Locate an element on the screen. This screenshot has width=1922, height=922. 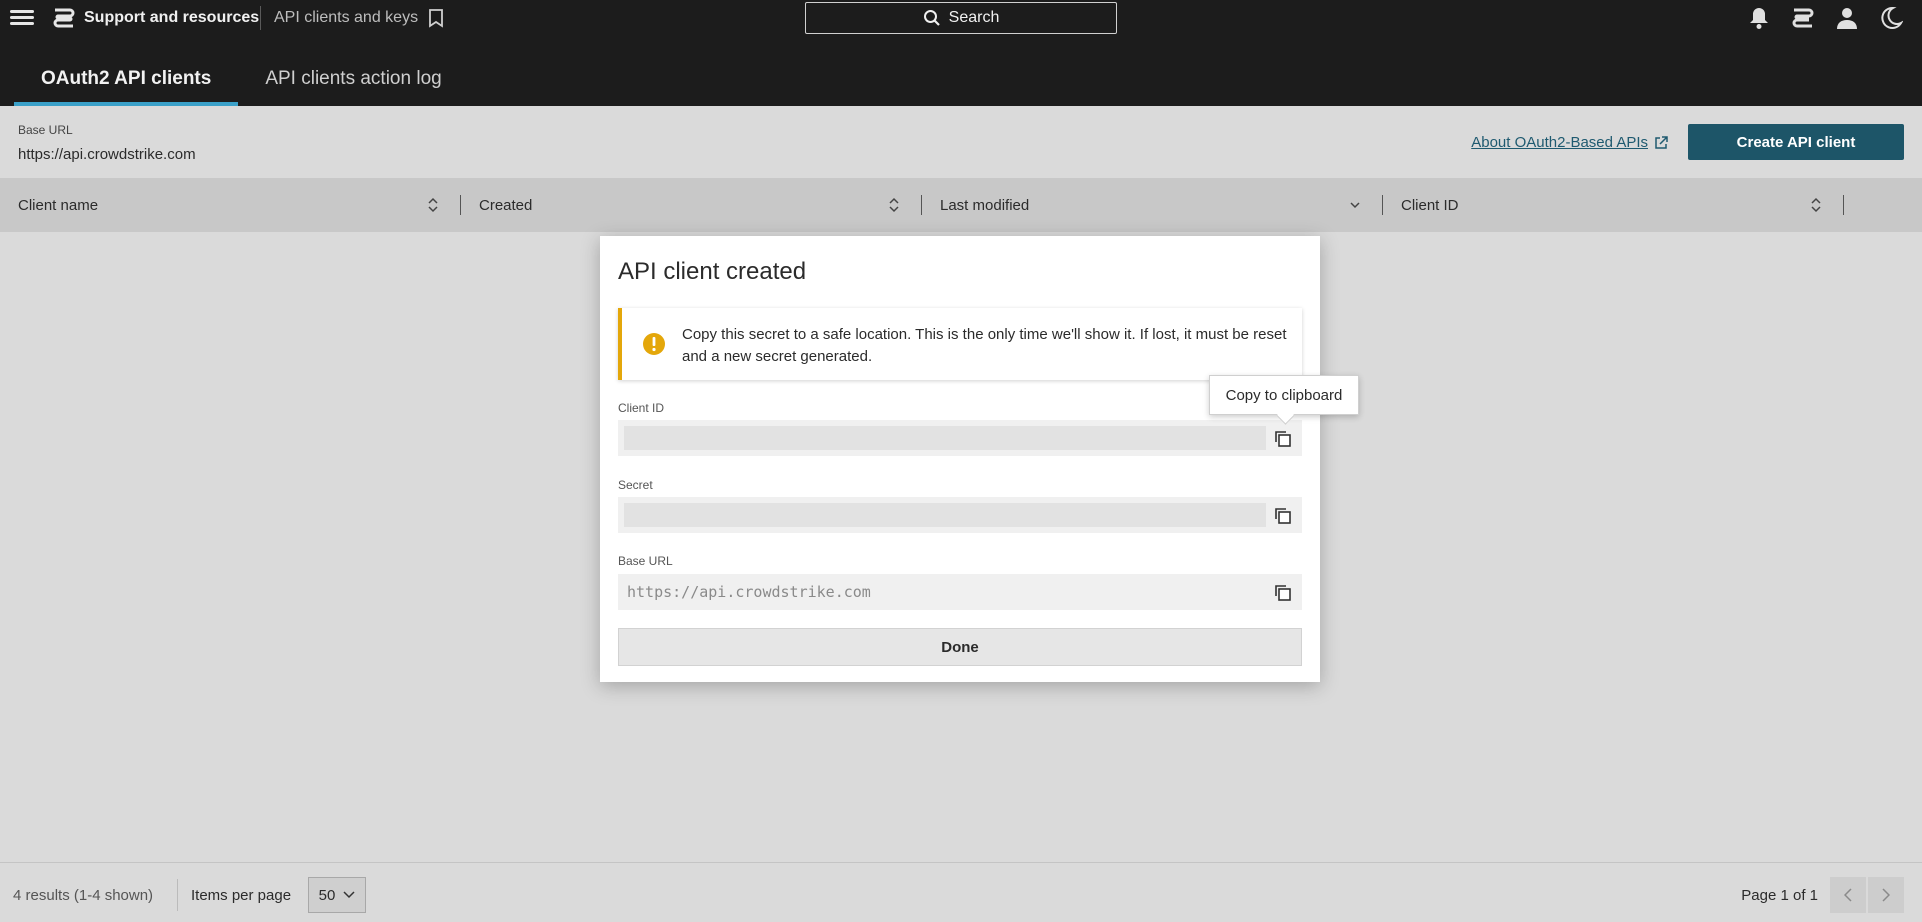
client-id-field is located at coordinates (960, 438).